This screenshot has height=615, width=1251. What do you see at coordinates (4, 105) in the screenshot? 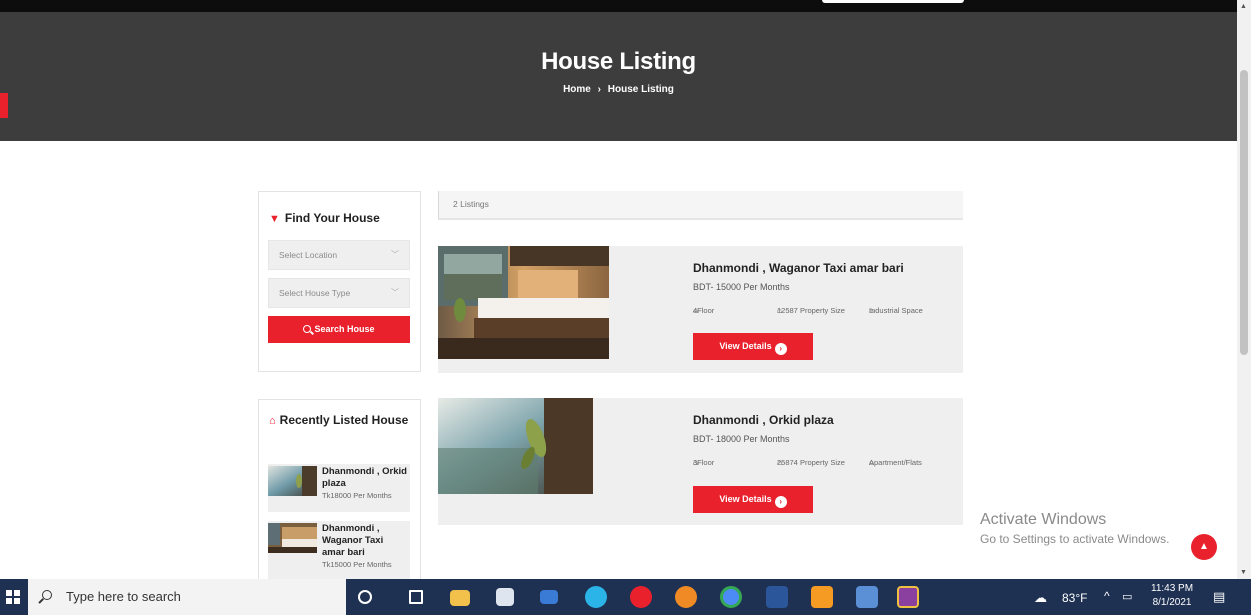
I see `side-tab` at bounding box center [4, 105].